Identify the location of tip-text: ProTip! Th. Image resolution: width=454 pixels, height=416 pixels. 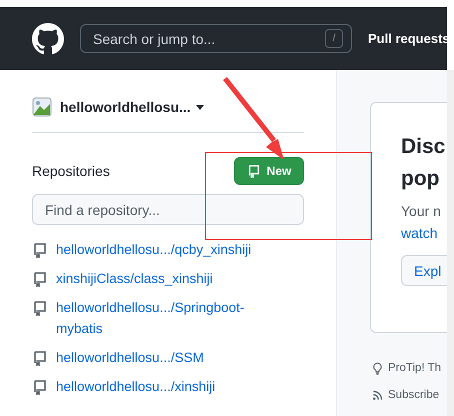
(415, 368).